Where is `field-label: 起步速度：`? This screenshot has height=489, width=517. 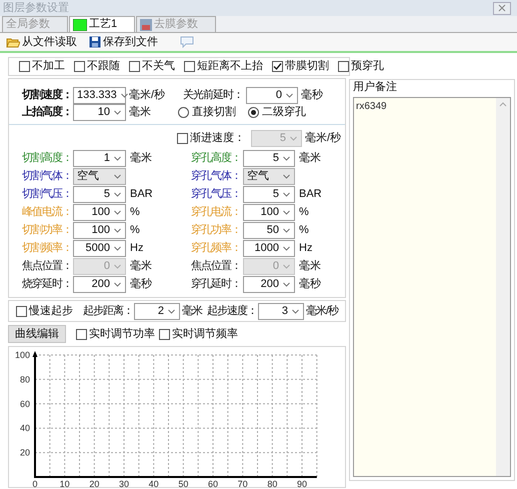 field-label: 起步速度： is located at coordinates (232, 311).